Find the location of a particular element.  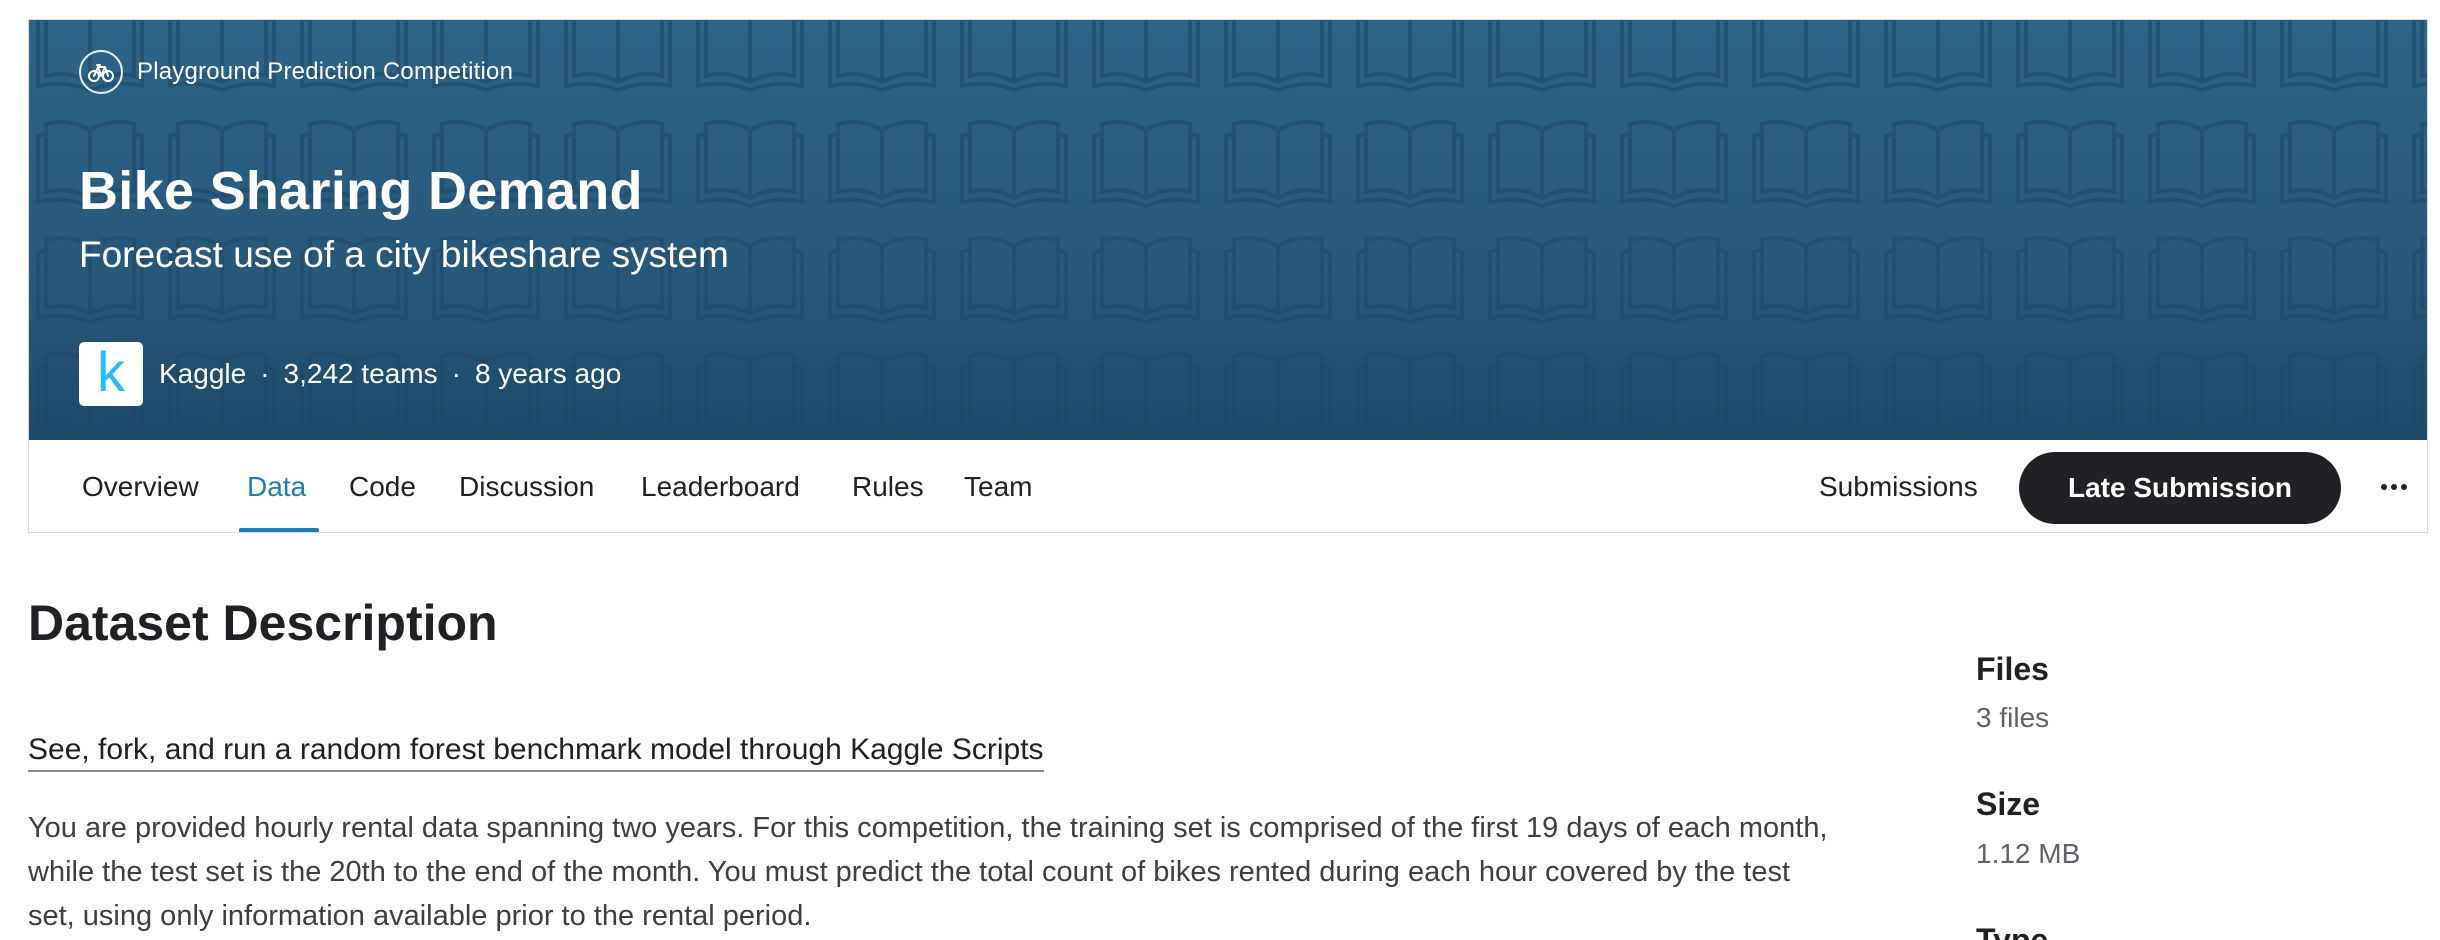

late-submission-button: Late Submission is located at coordinates (2180, 488).